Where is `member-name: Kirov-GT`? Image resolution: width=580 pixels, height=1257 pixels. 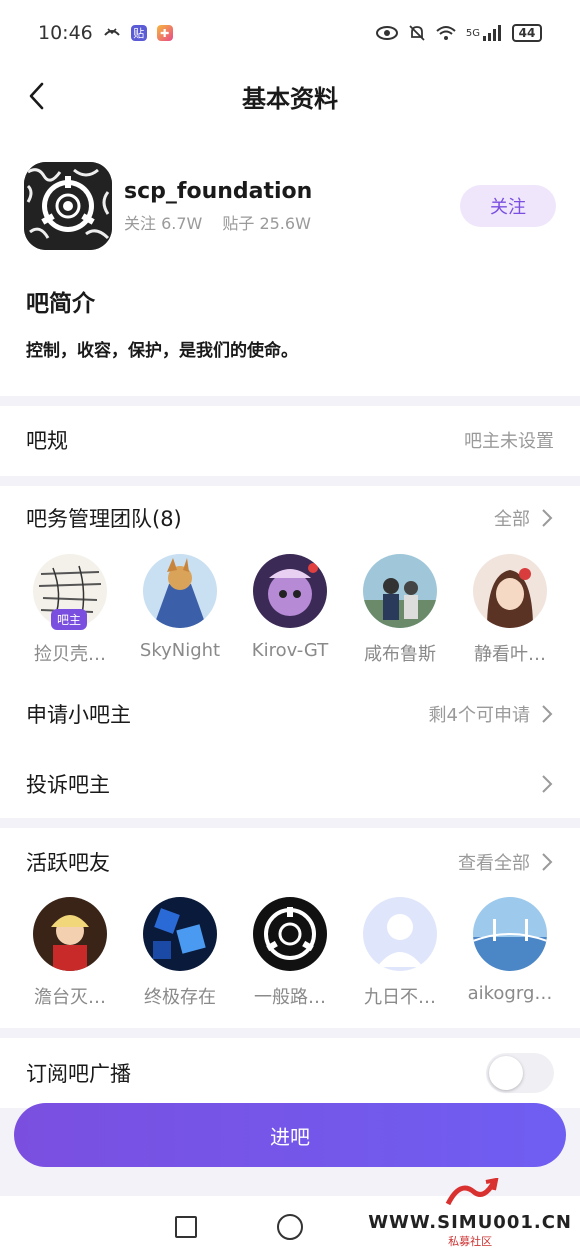
member-name: Kirov-GT is located at coordinates (290, 650).